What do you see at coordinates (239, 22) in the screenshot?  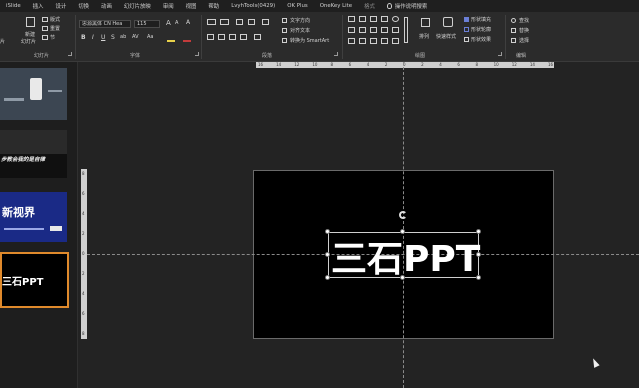 I see `decrease-indent-icon` at bounding box center [239, 22].